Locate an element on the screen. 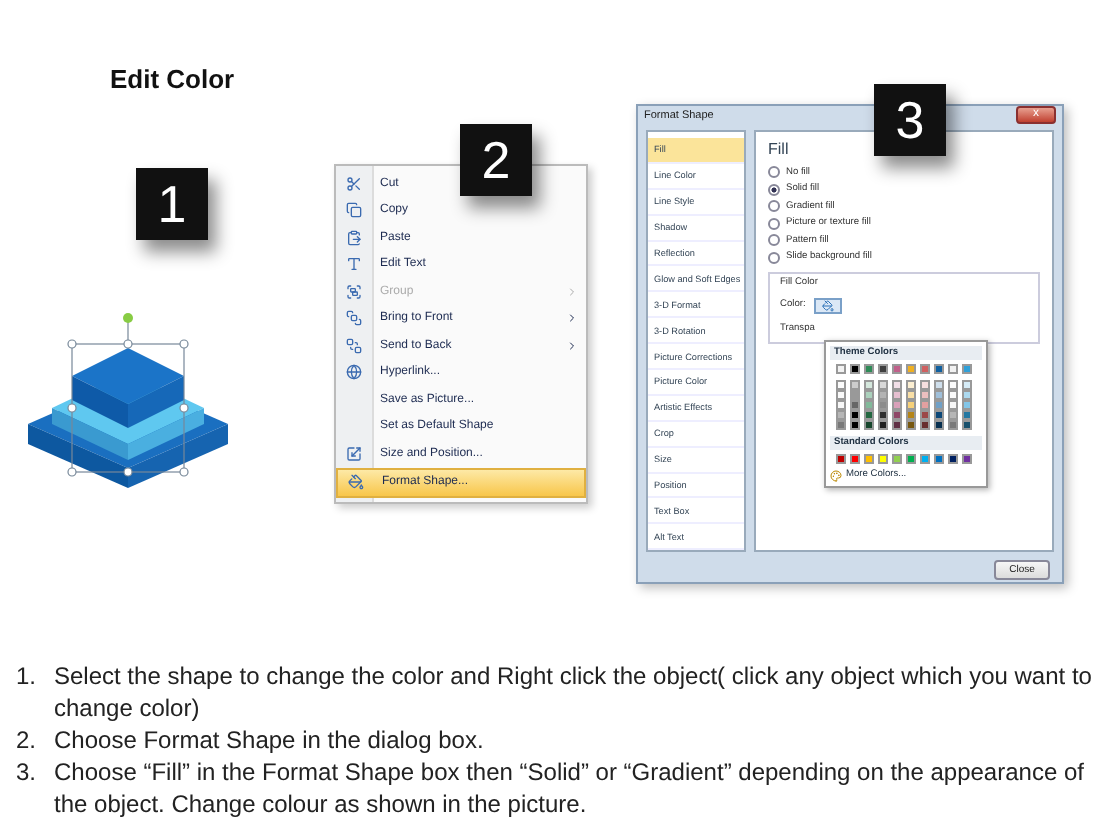  step-number: 2 is located at coordinates (496, 160).